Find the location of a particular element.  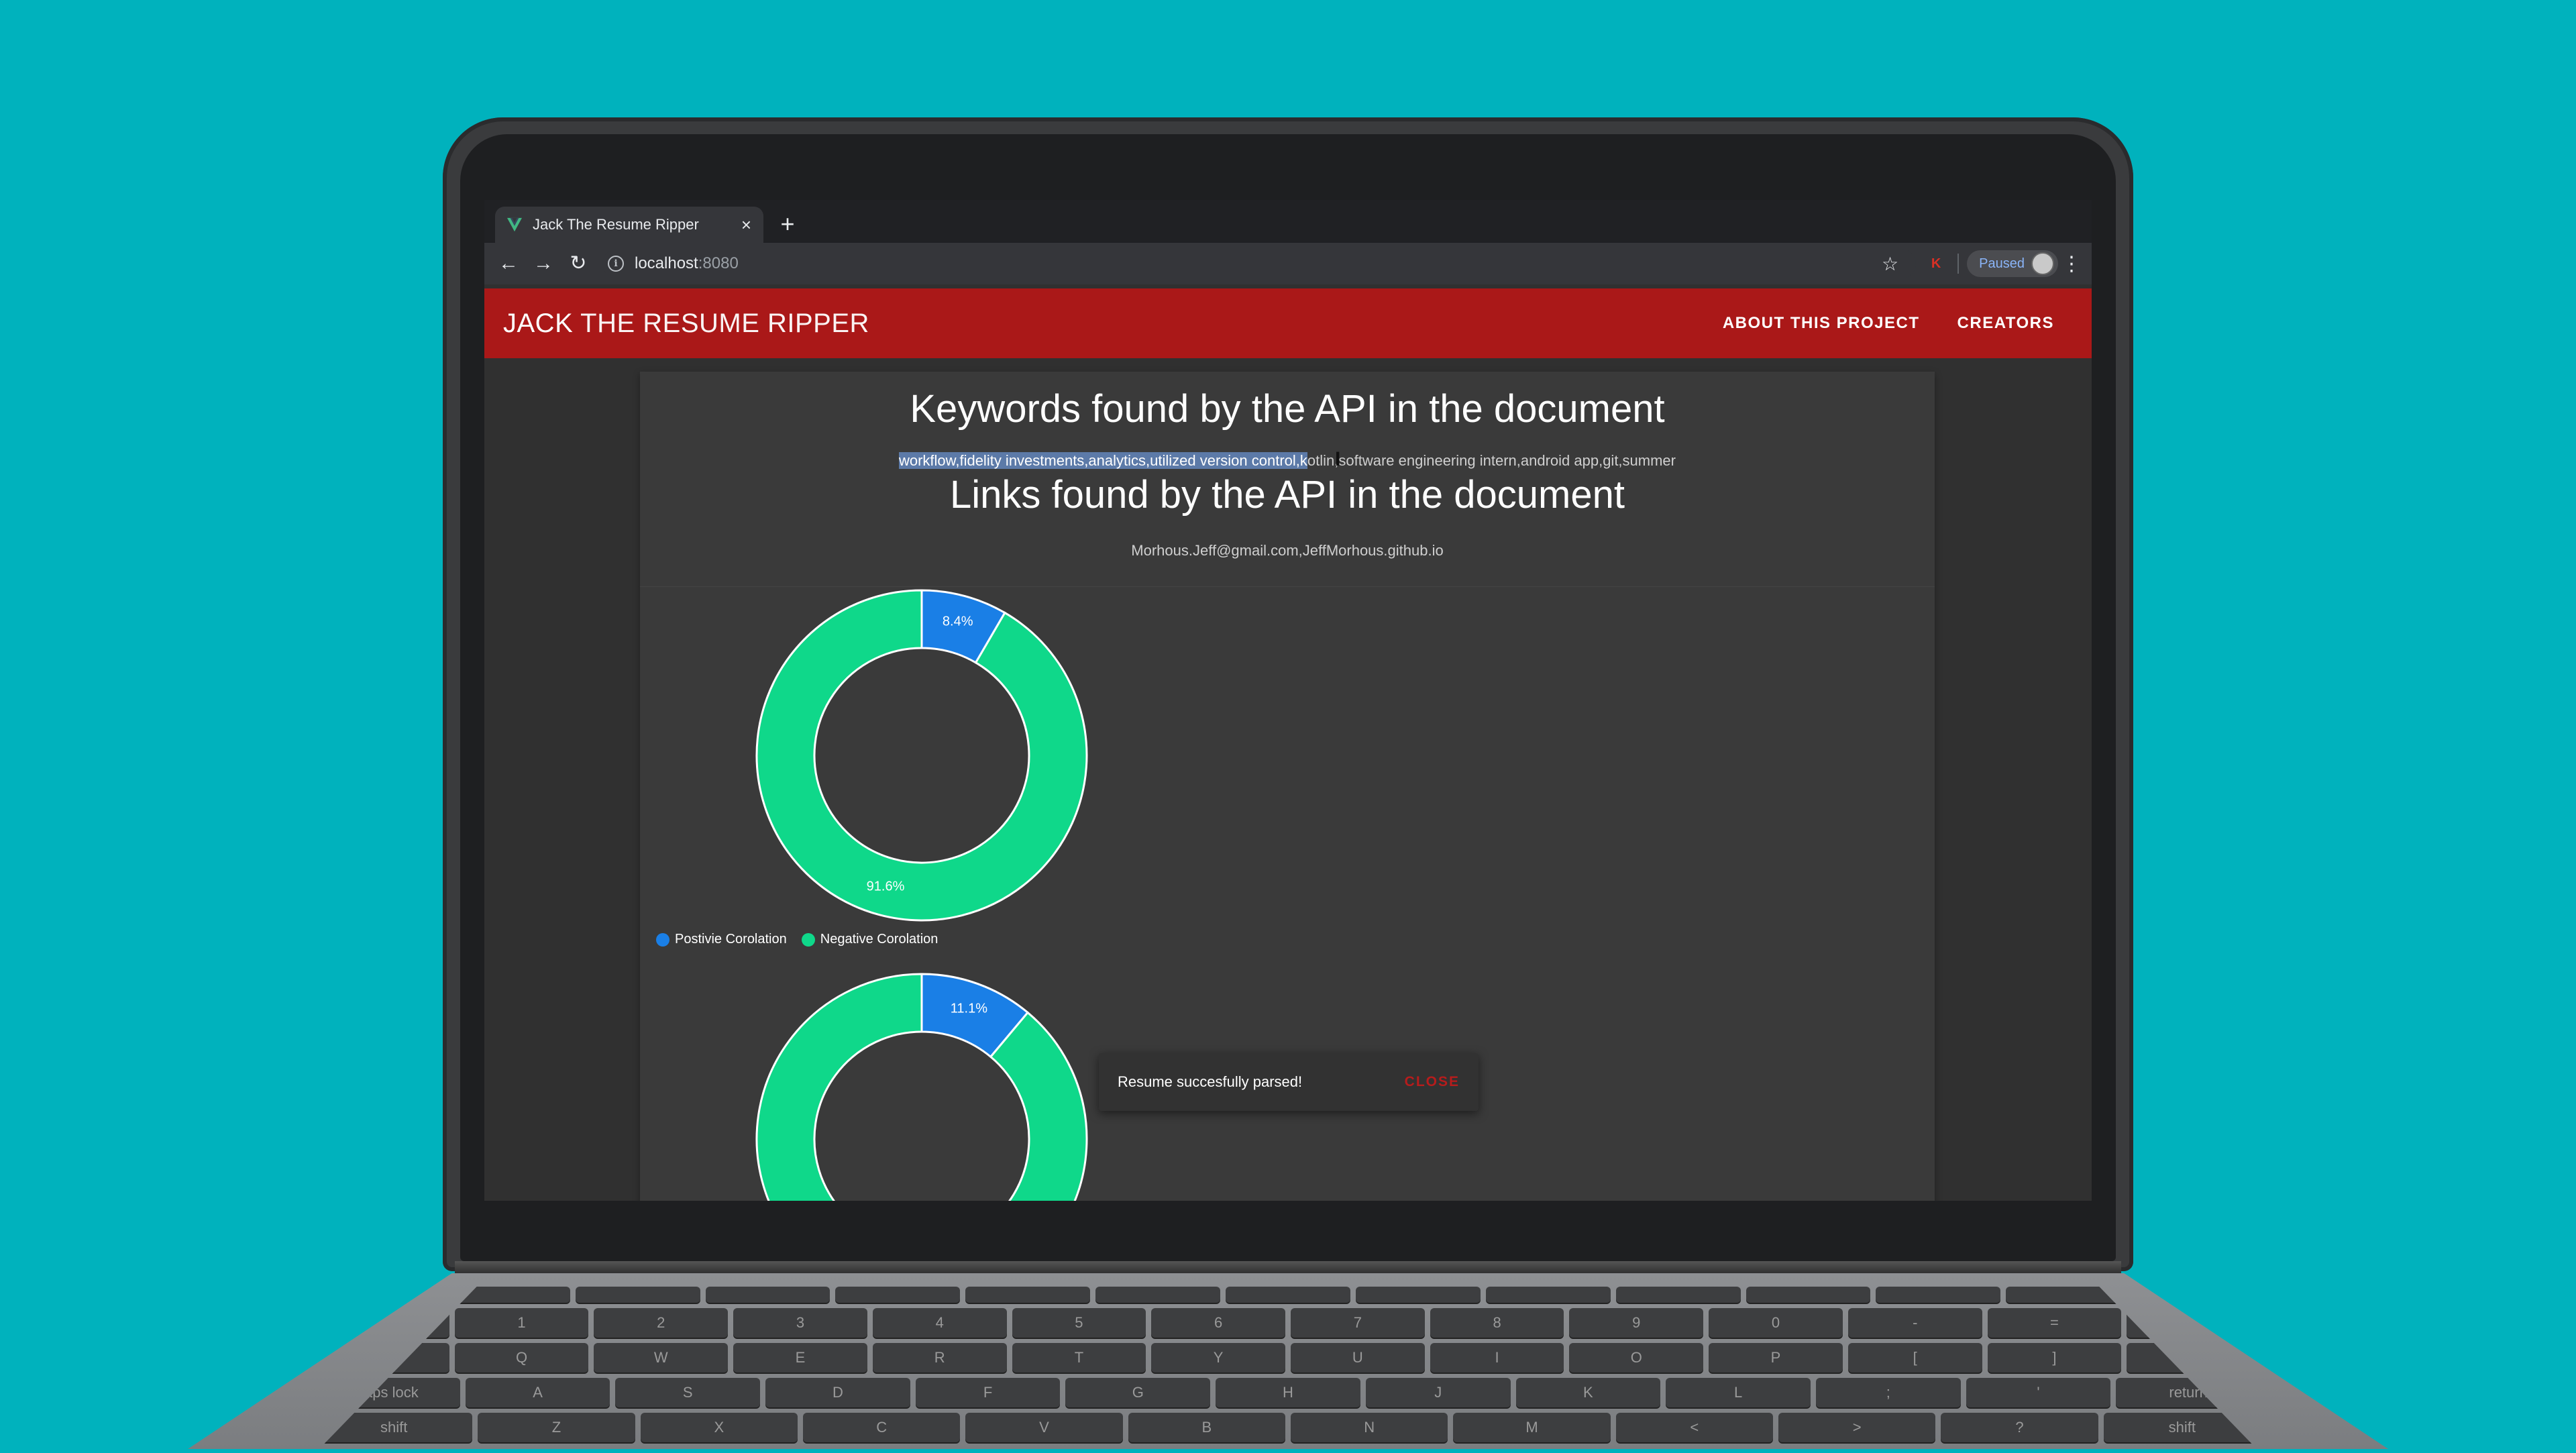

keyboard-key: X is located at coordinates (719, 1428).